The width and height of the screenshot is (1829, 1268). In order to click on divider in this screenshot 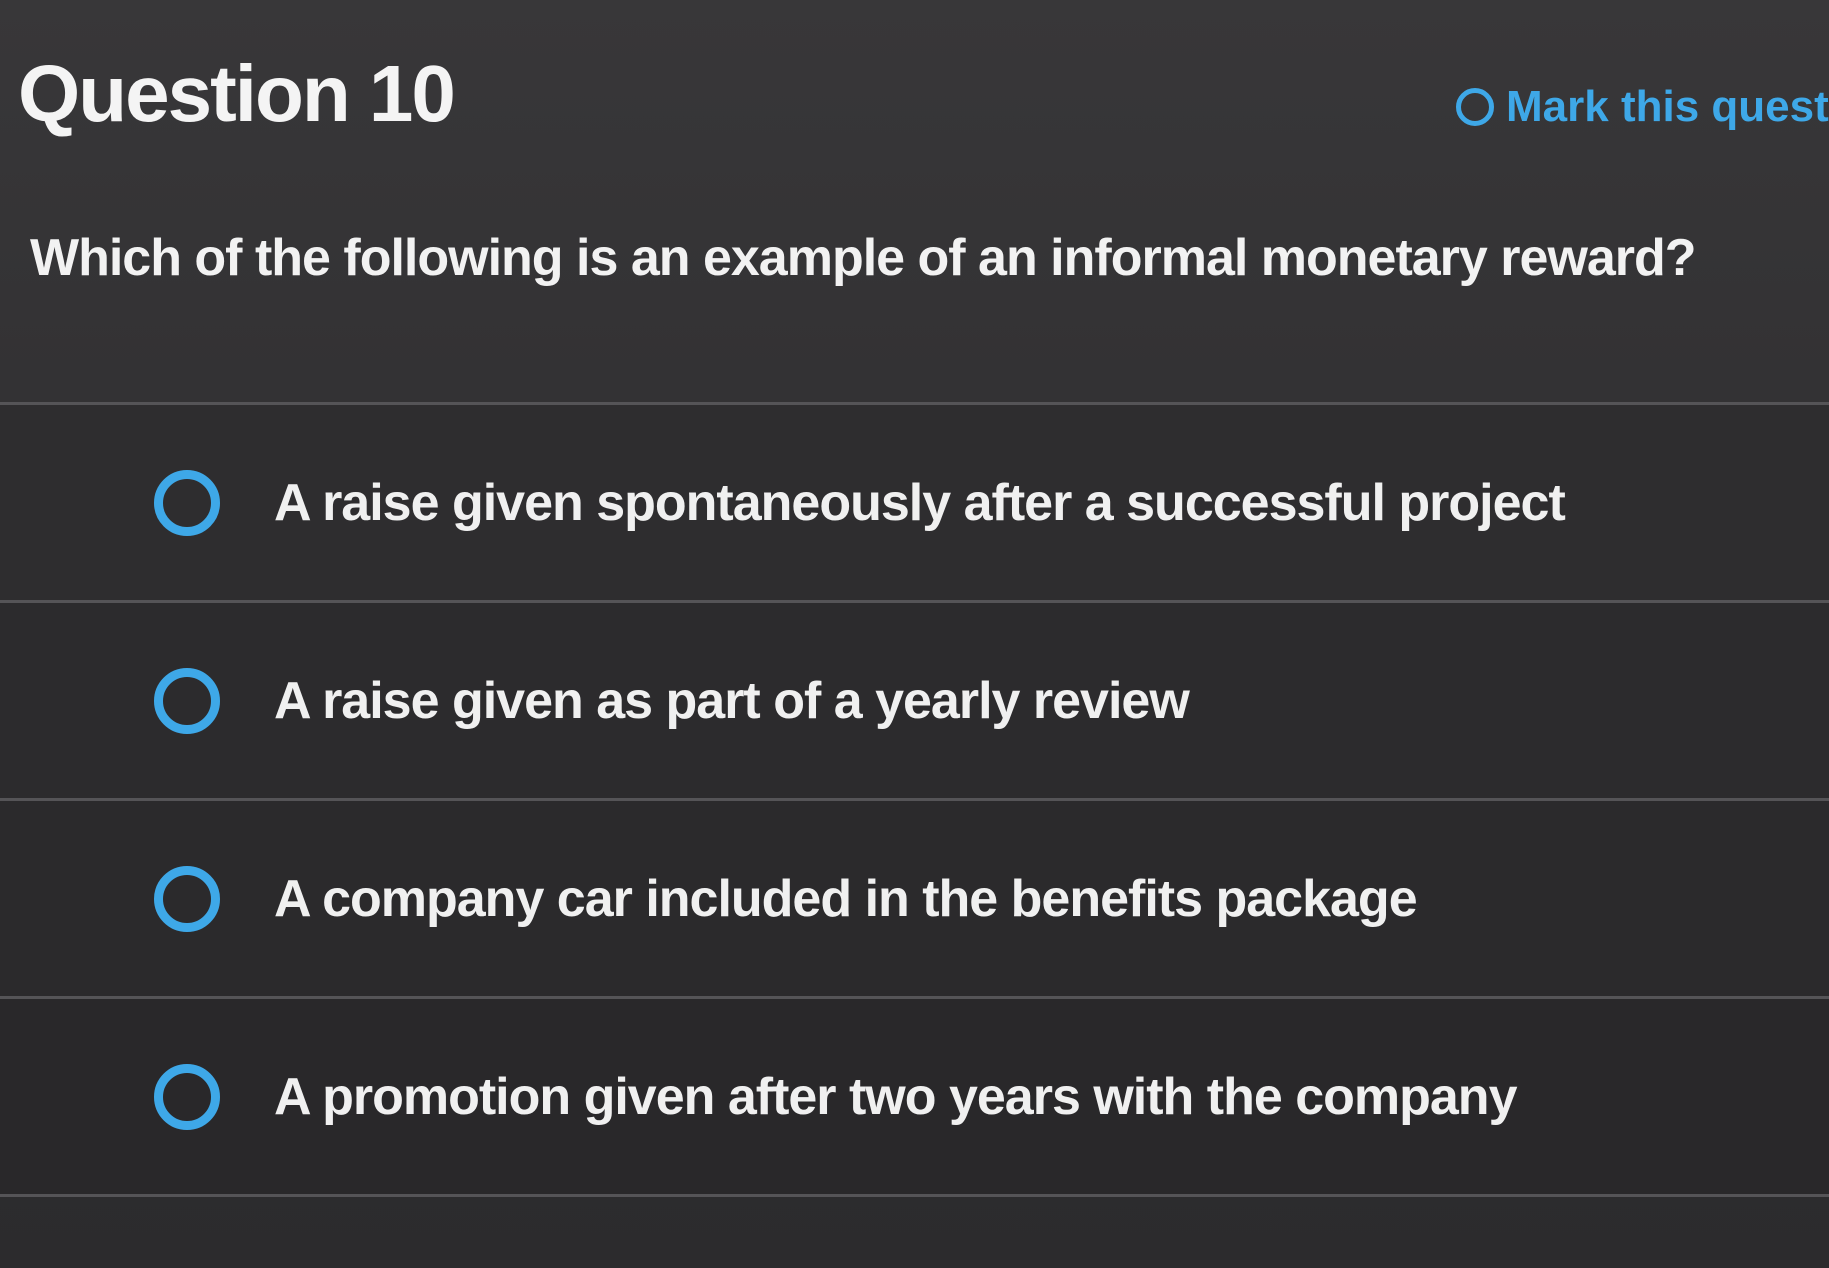, I will do `click(914, 1195)`.